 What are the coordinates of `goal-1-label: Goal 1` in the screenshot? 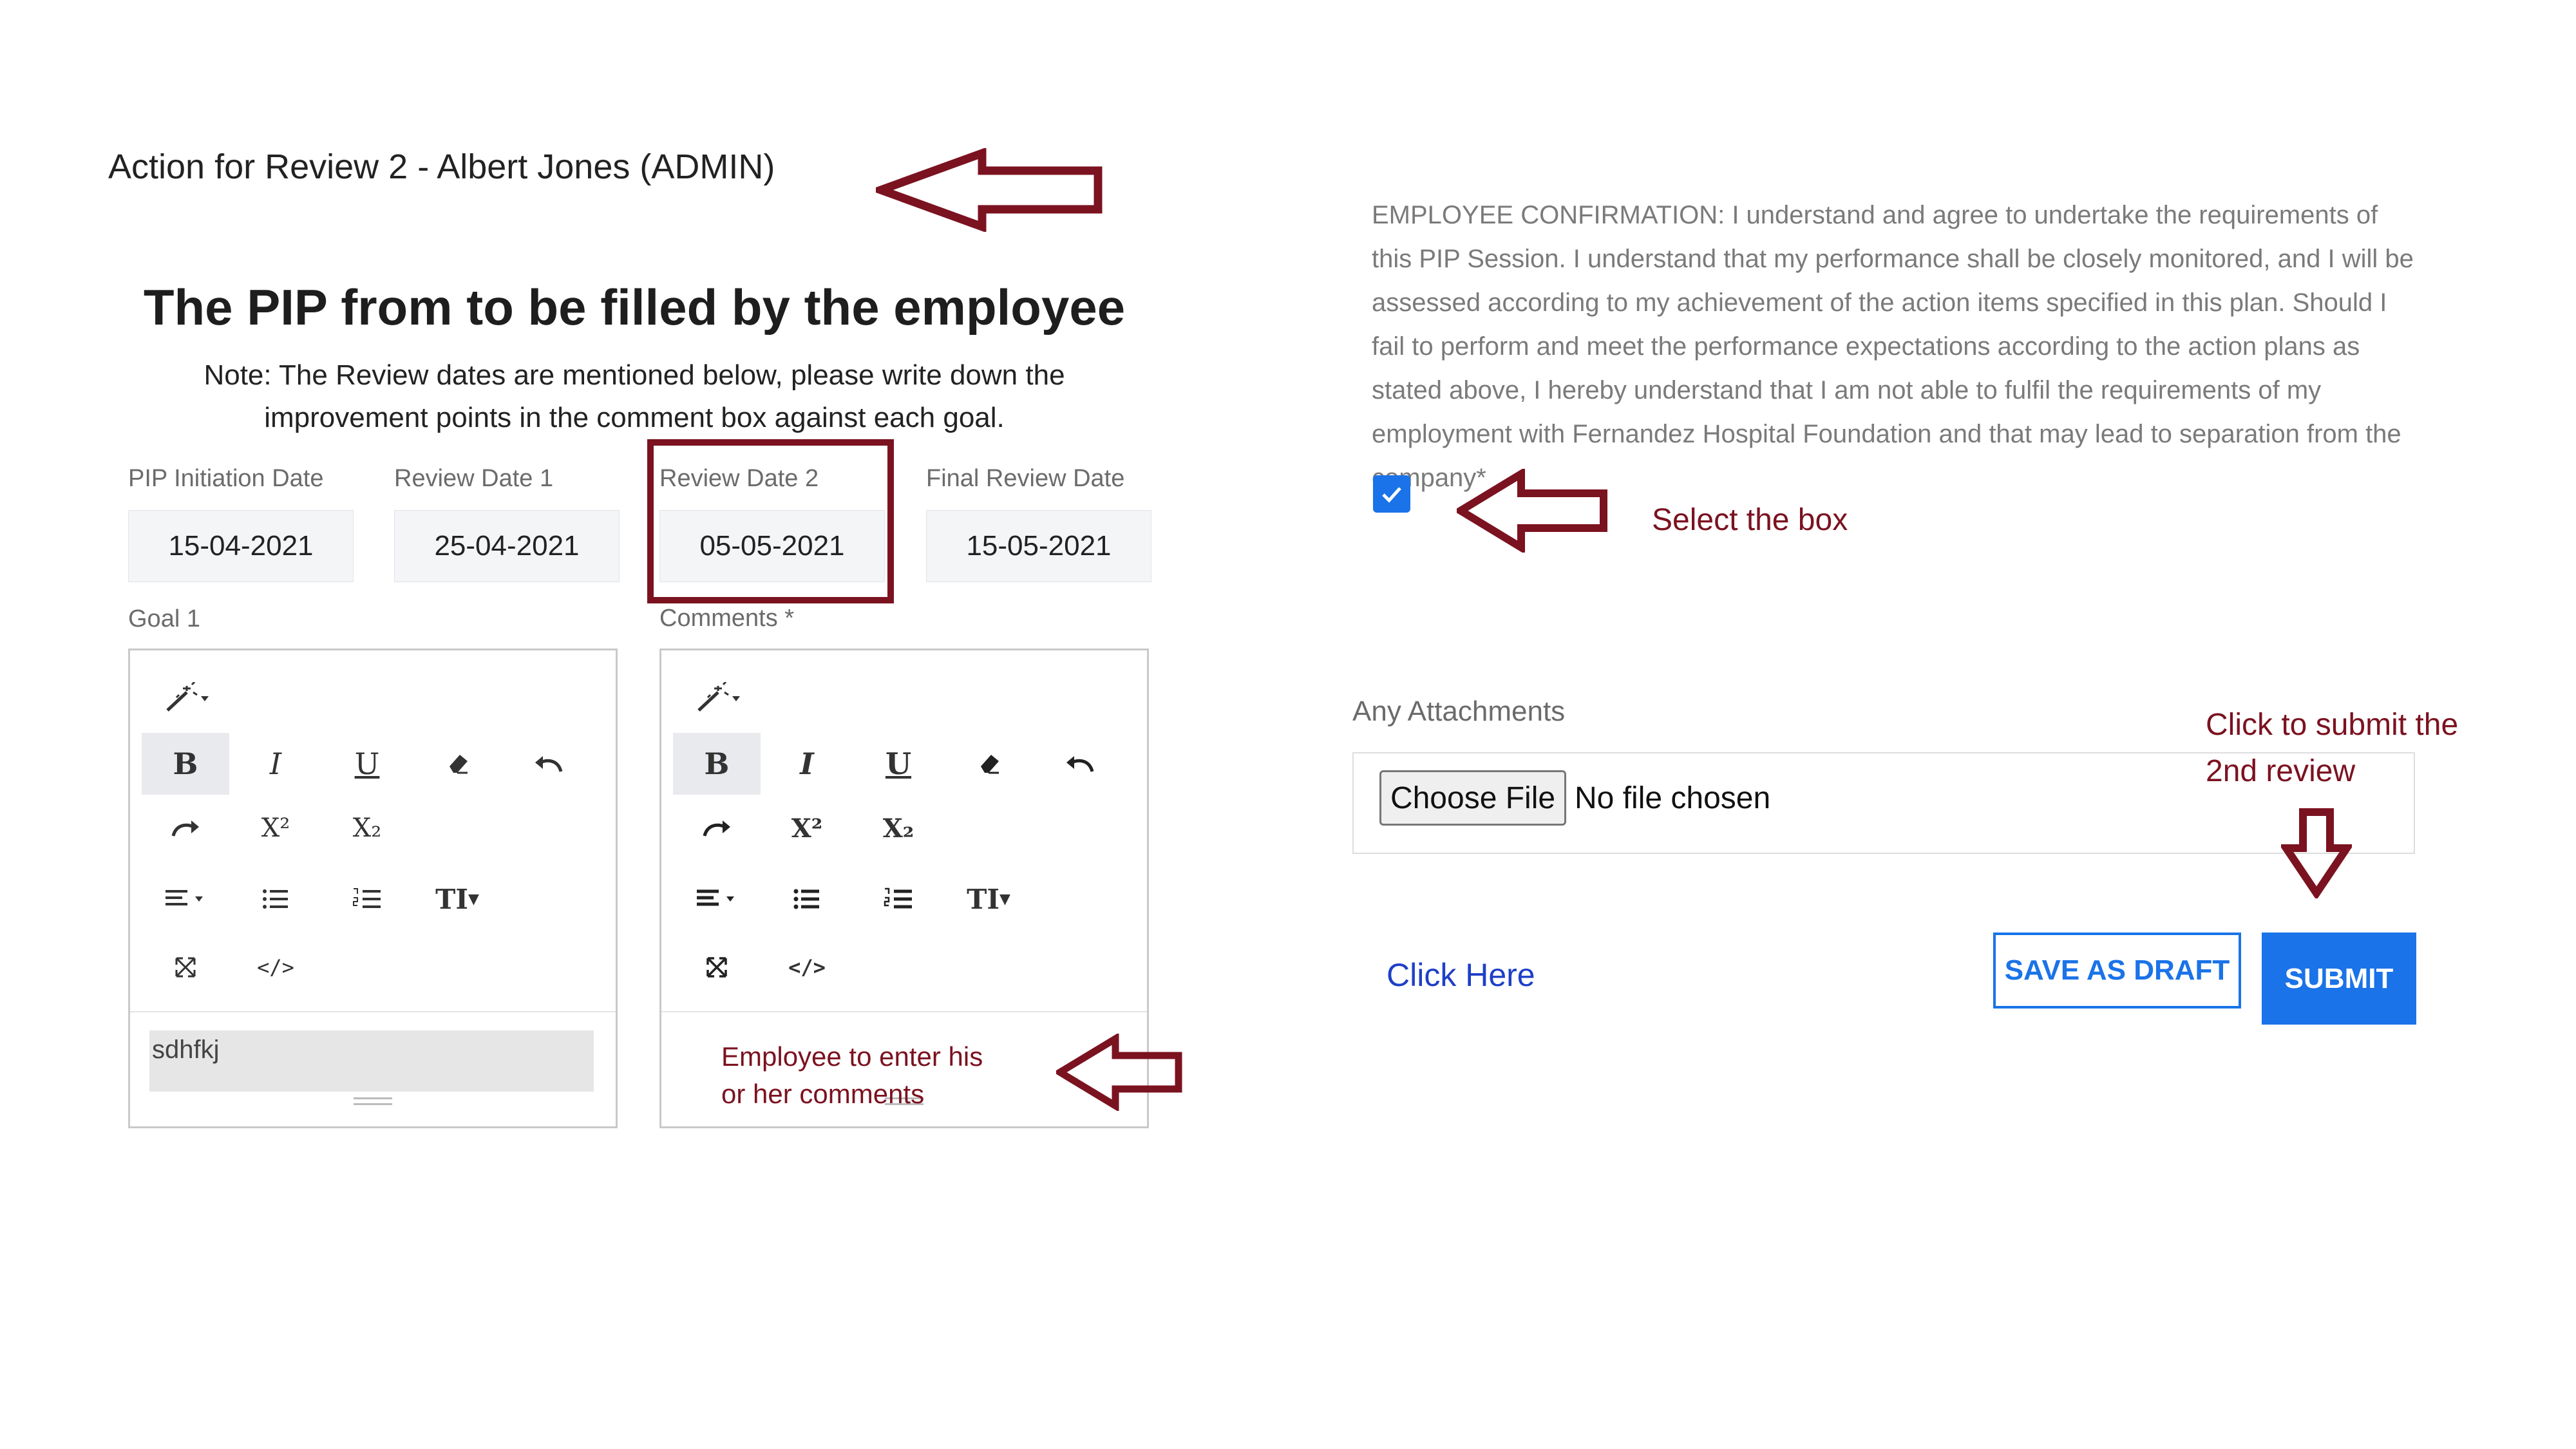 It's located at (164, 619).